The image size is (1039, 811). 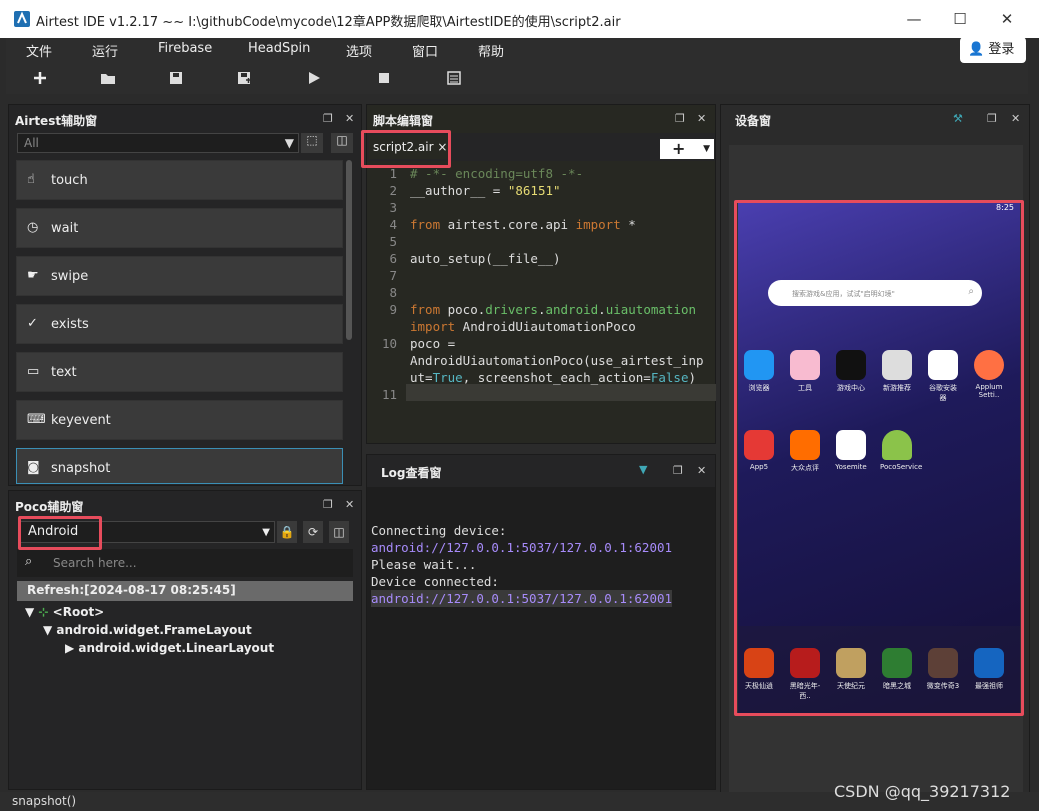 What do you see at coordinates (158, 143) in the screenshot?
I see `api-filter-select: All ▼` at bounding box center [158, 143].